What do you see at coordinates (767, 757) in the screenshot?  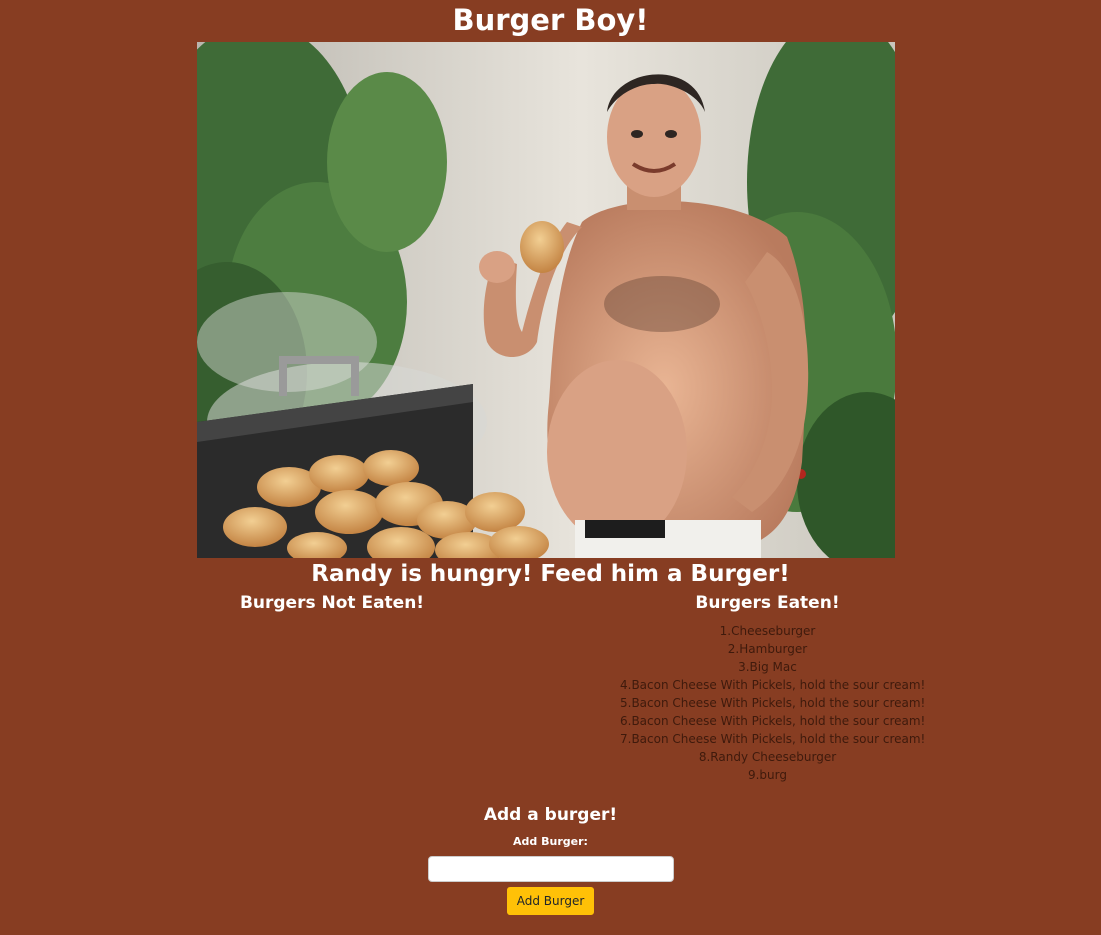 I see `eaten-burger-item: 8.Randy Cheeseburger` at bounding box center [767, 757].